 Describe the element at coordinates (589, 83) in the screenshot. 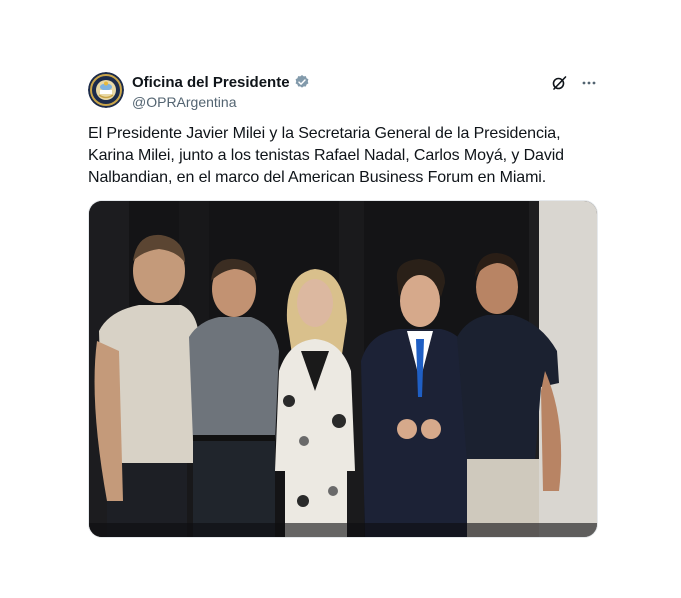

I see `more-icon` at that location.